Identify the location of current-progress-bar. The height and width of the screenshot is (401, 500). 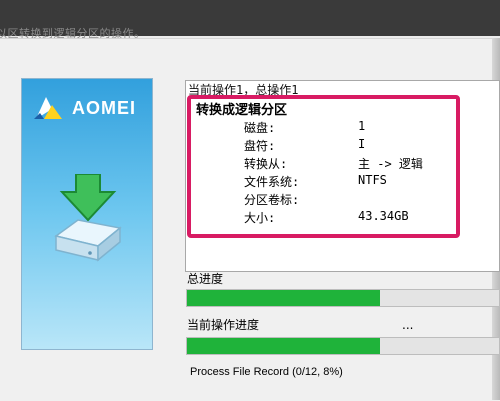
(343, 346).